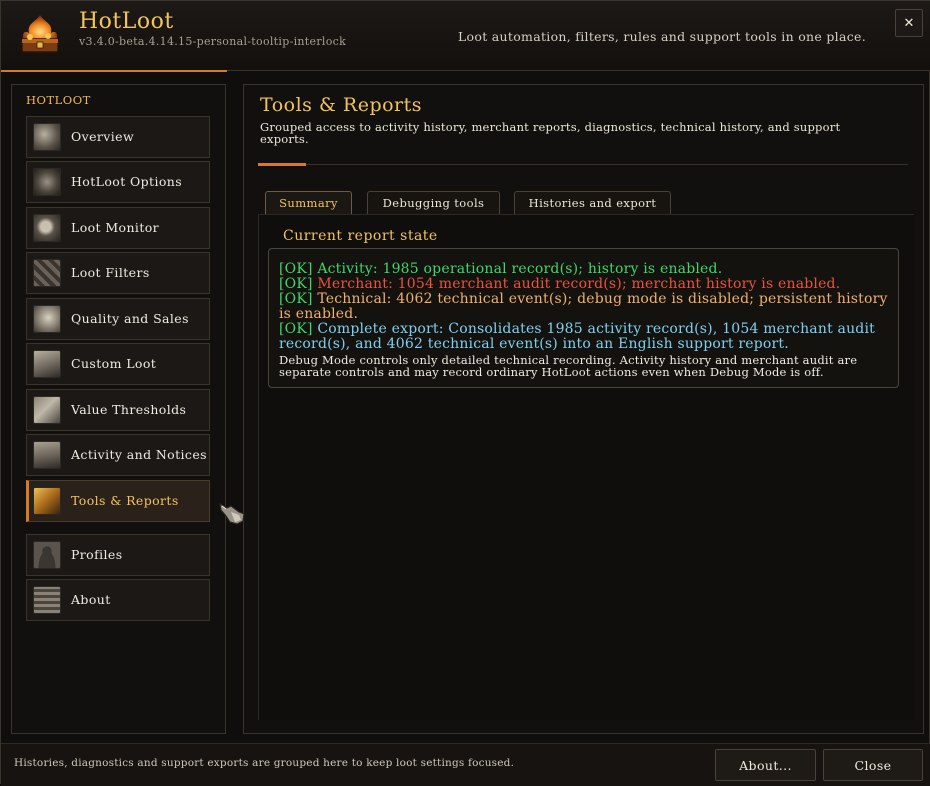 The width and height of the screenshot is (930, 786). Describe the element at coordinates (47, 364) in the screenshot. I see `custom-loot-icon` at that location.